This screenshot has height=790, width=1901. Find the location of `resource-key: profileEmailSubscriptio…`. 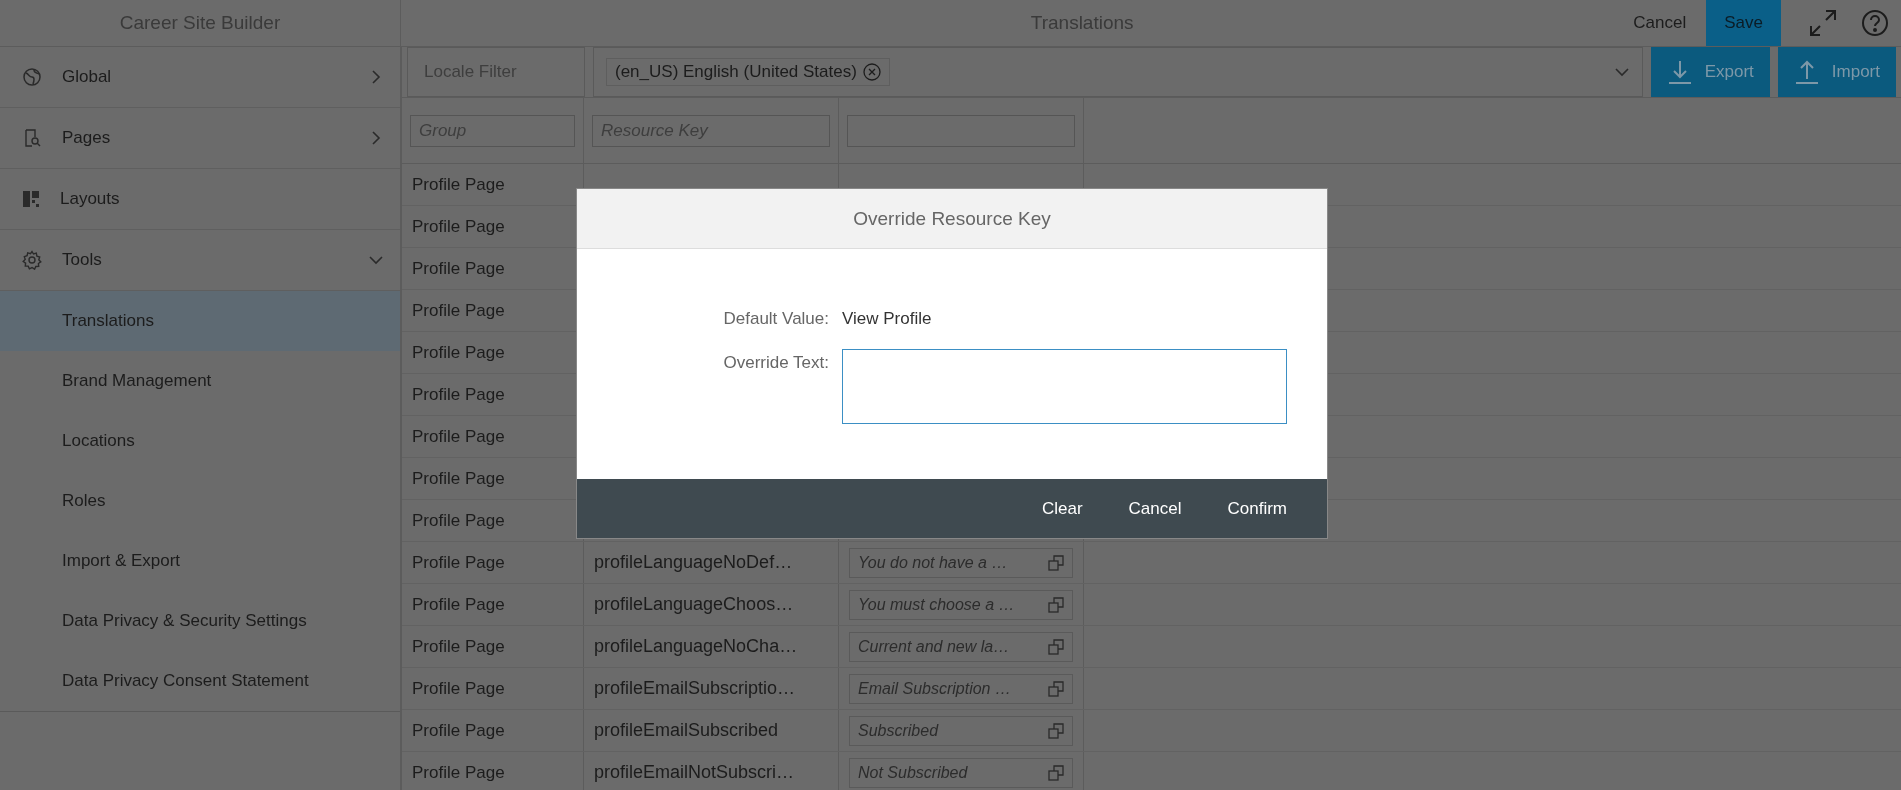

resource-key: profileEmailSubscriptio… is located at coordinates (695, 688).